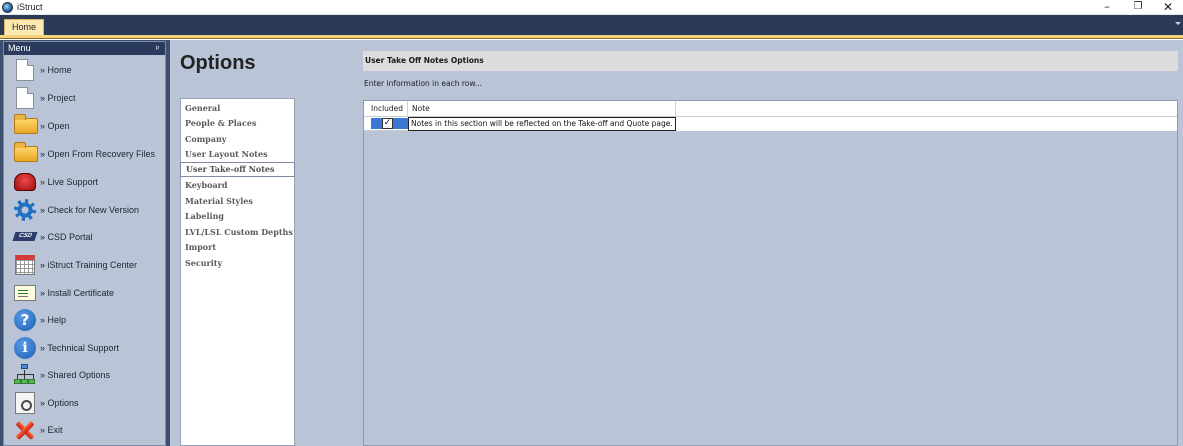 This screenshot has width=1183, height=446. I want to click on pin-icon: ᵖ, so click(157, 48).